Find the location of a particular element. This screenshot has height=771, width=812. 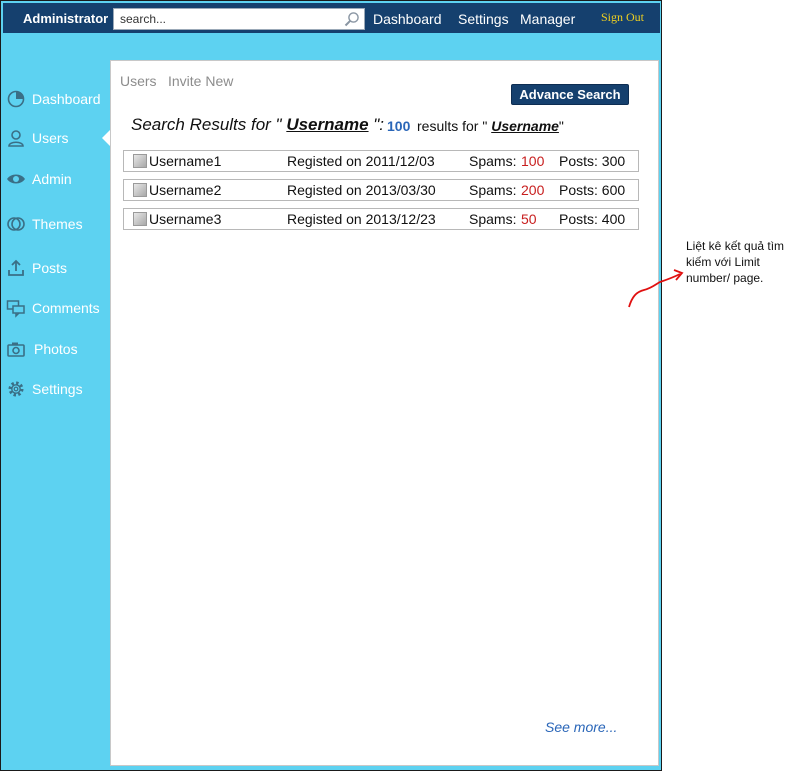

result-registered-date: Registed on 2011/12/03 is located at coordinates (361, 161).